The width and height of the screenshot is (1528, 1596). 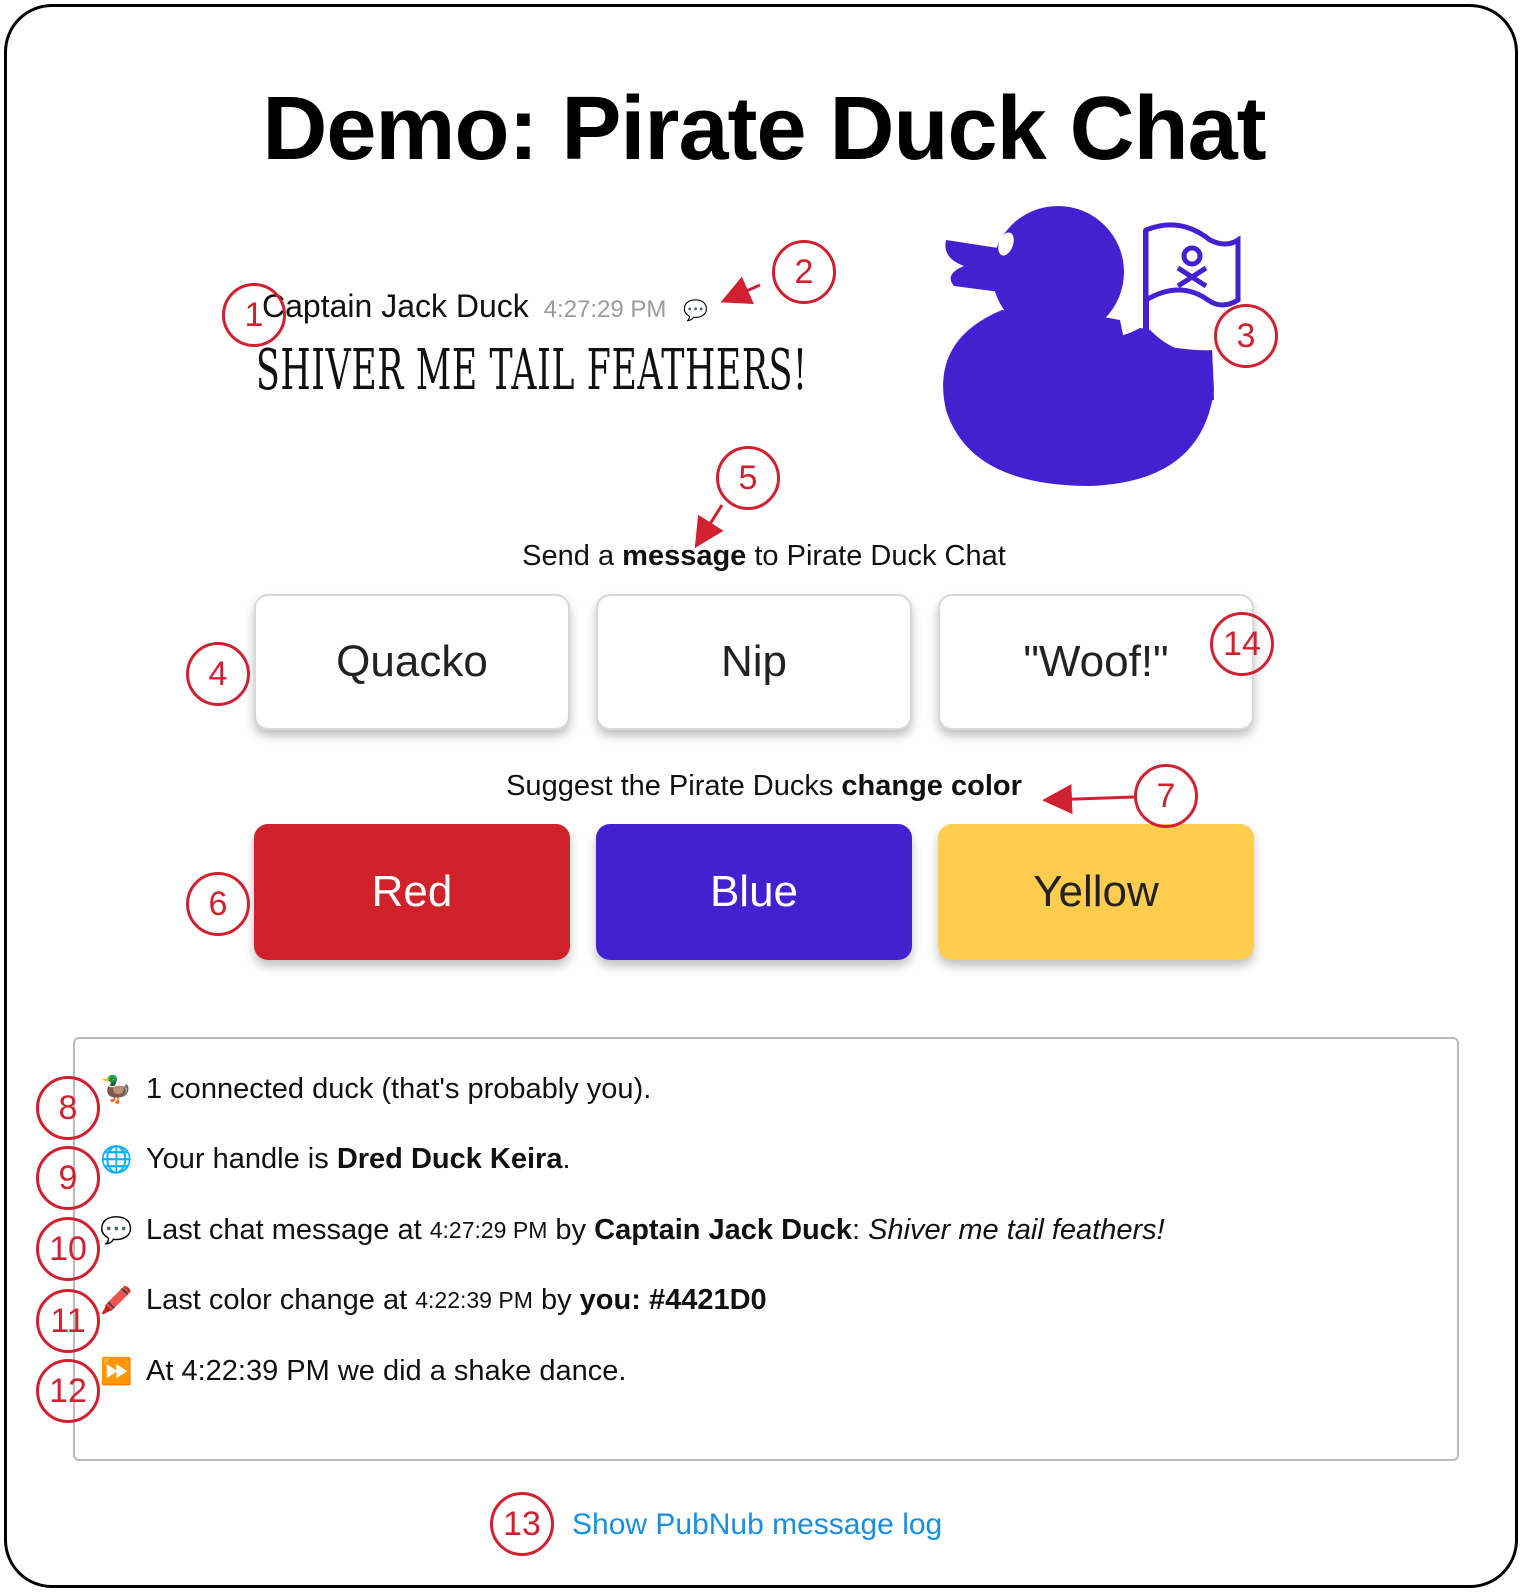 What do you see at coordinates (1070, 360) in the screenshot?
I see `duck-body-fill` at bounding box center [1070, 360].